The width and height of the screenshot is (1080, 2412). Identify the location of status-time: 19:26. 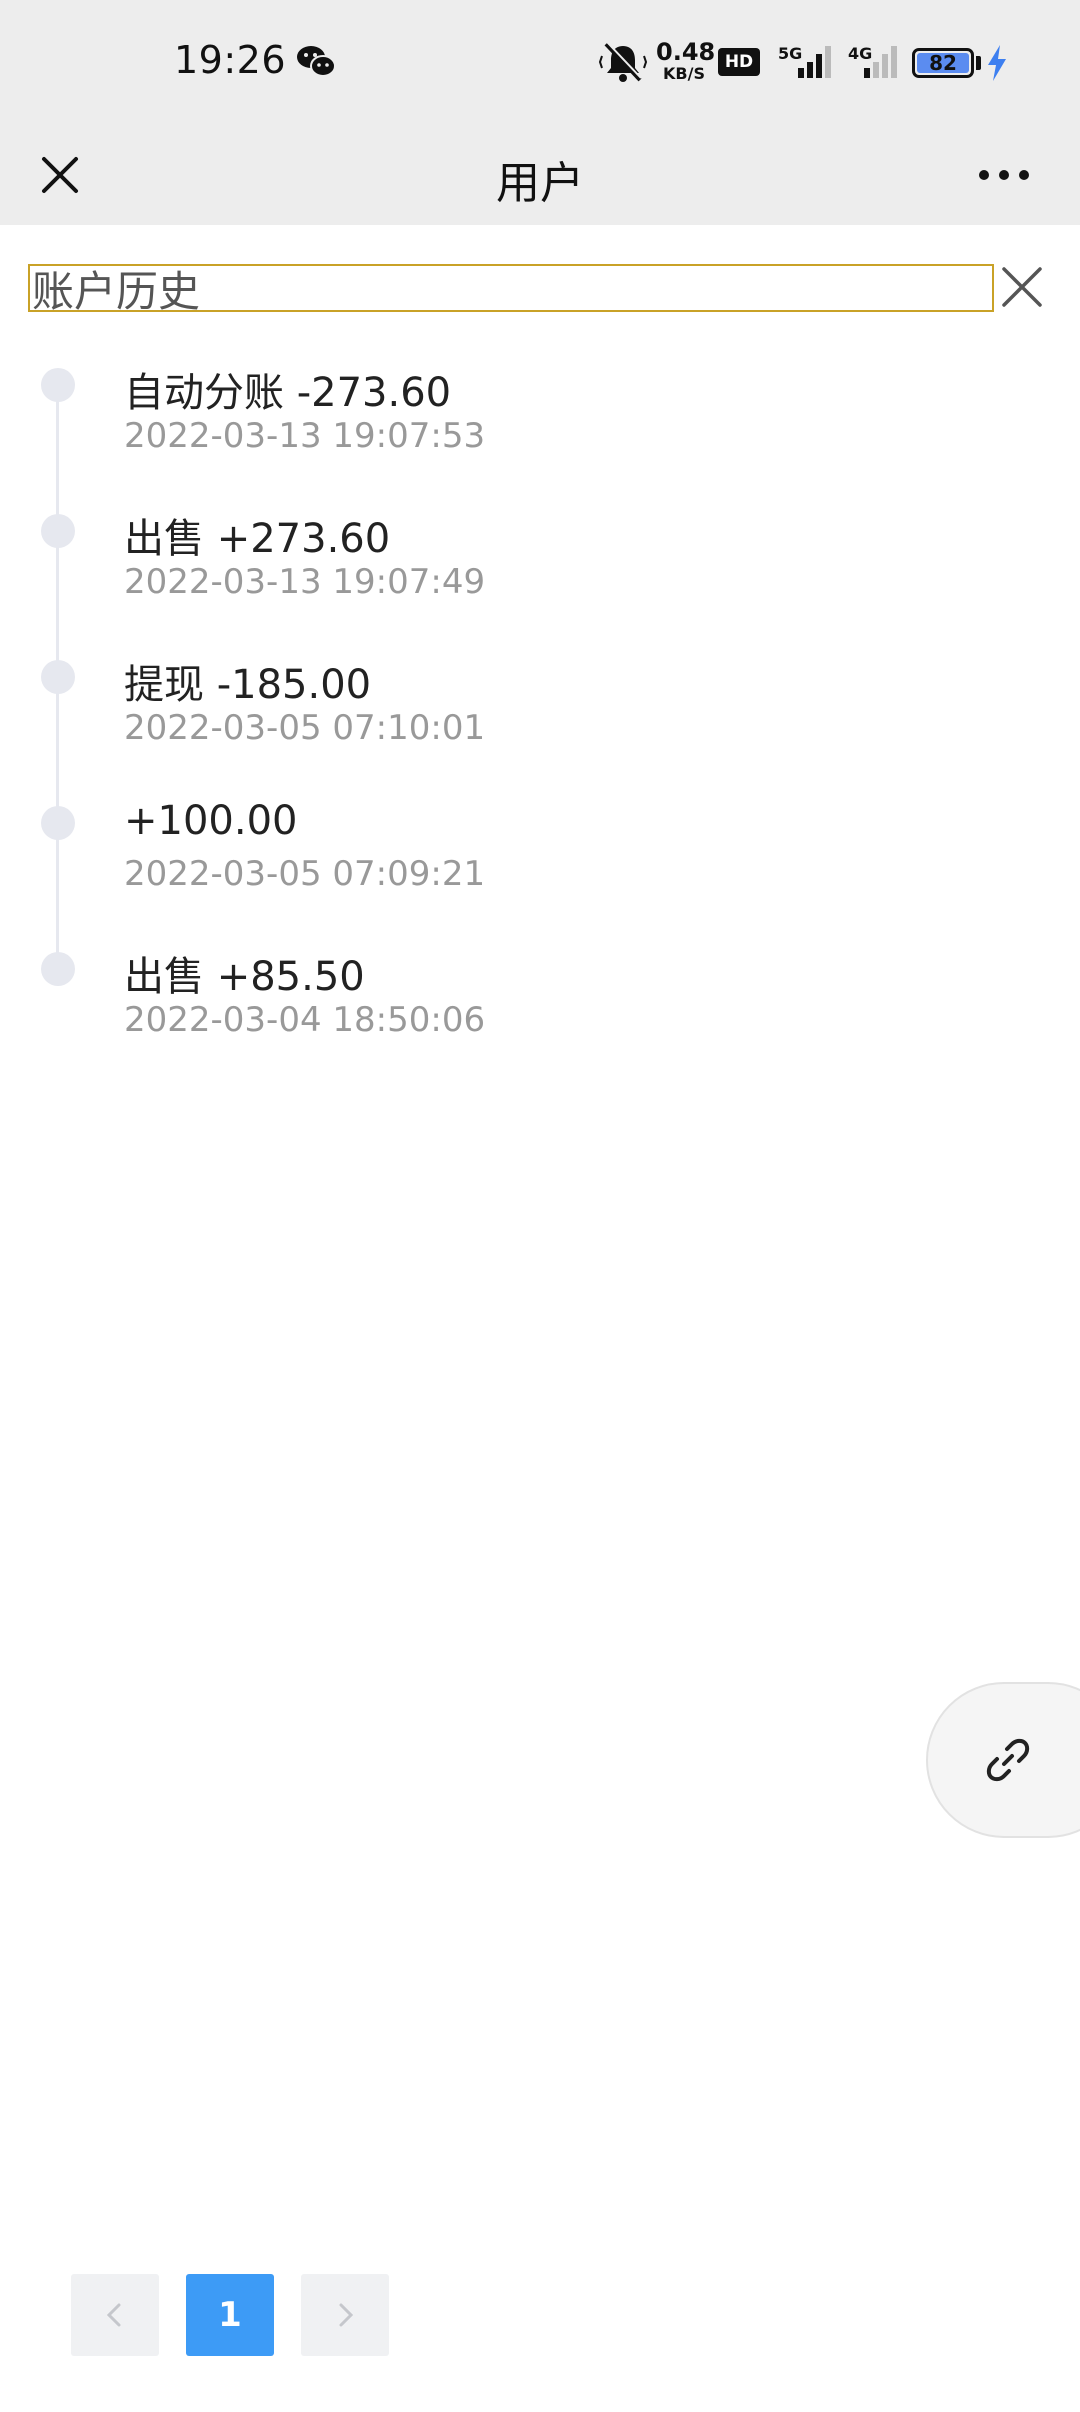
(230, 60).